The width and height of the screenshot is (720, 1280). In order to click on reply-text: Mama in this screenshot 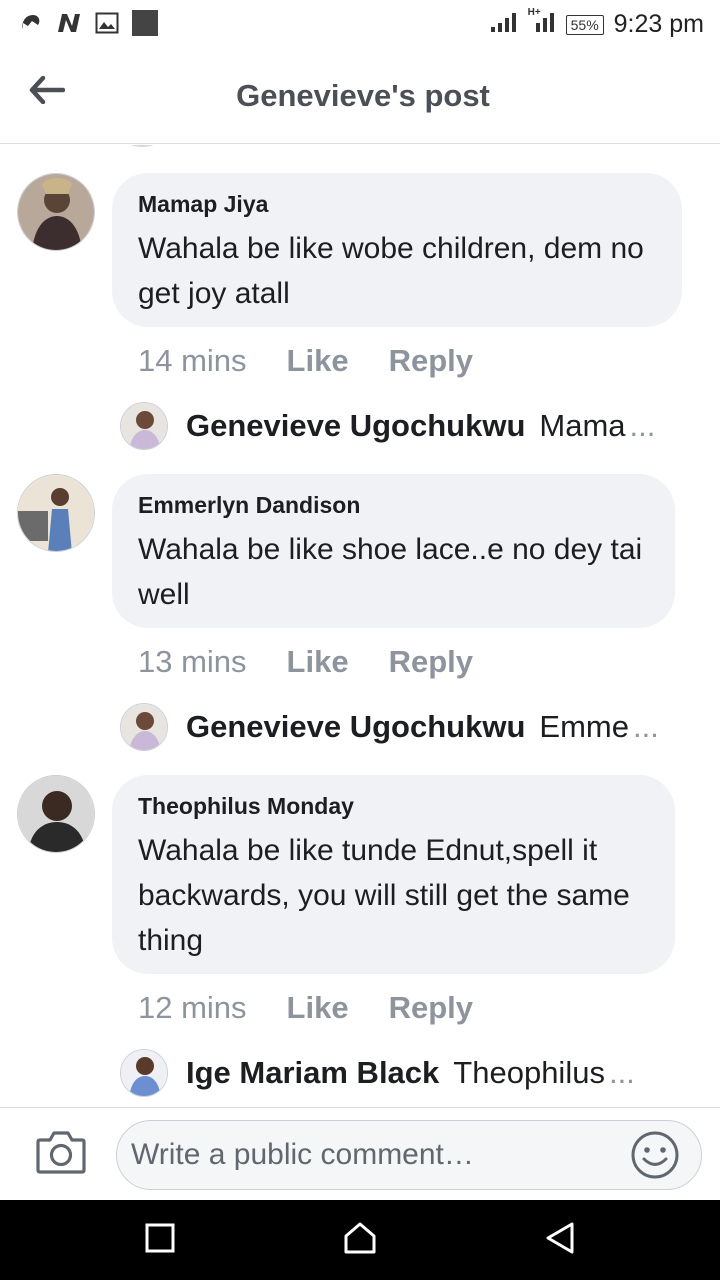, I will do `click(582, 425)`.